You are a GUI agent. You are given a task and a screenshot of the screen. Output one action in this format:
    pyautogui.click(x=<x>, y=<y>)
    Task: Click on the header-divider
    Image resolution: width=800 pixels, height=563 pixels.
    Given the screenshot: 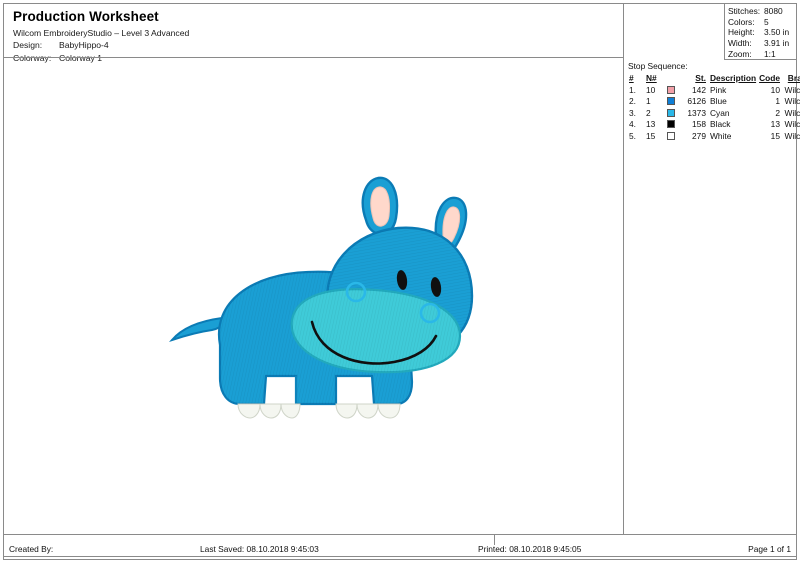 What is the action you would take?
    pyautogui.click(x=313, y=57)
    